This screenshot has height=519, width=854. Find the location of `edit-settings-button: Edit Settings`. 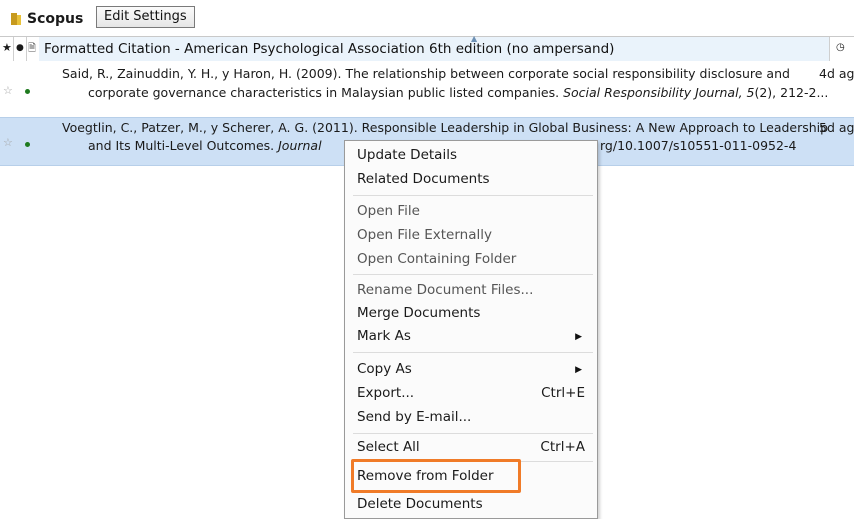

edit-settings-button: Edit Settings is located at coordinates (145, 17).